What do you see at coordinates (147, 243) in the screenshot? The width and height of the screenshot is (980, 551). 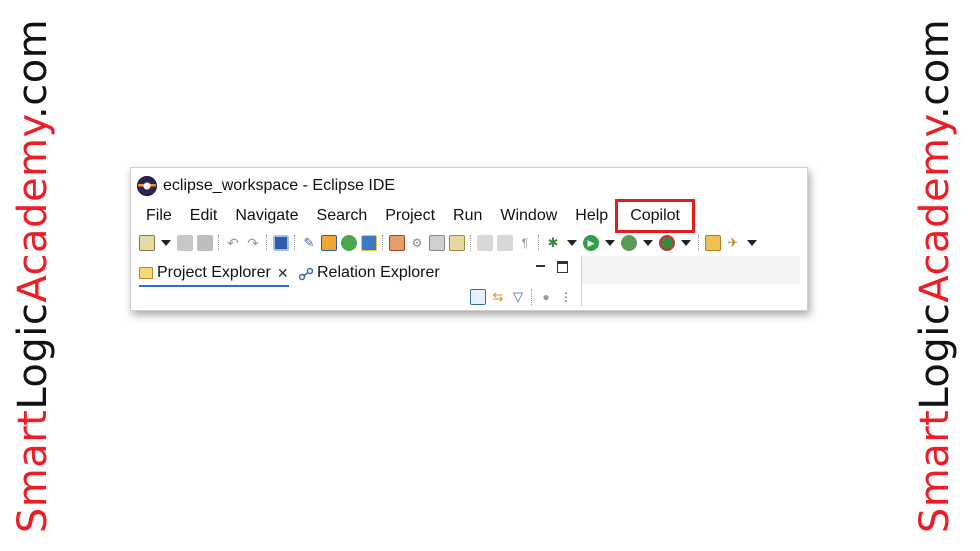 I see `new-wizard-icon` at bounding box center [147, 243].